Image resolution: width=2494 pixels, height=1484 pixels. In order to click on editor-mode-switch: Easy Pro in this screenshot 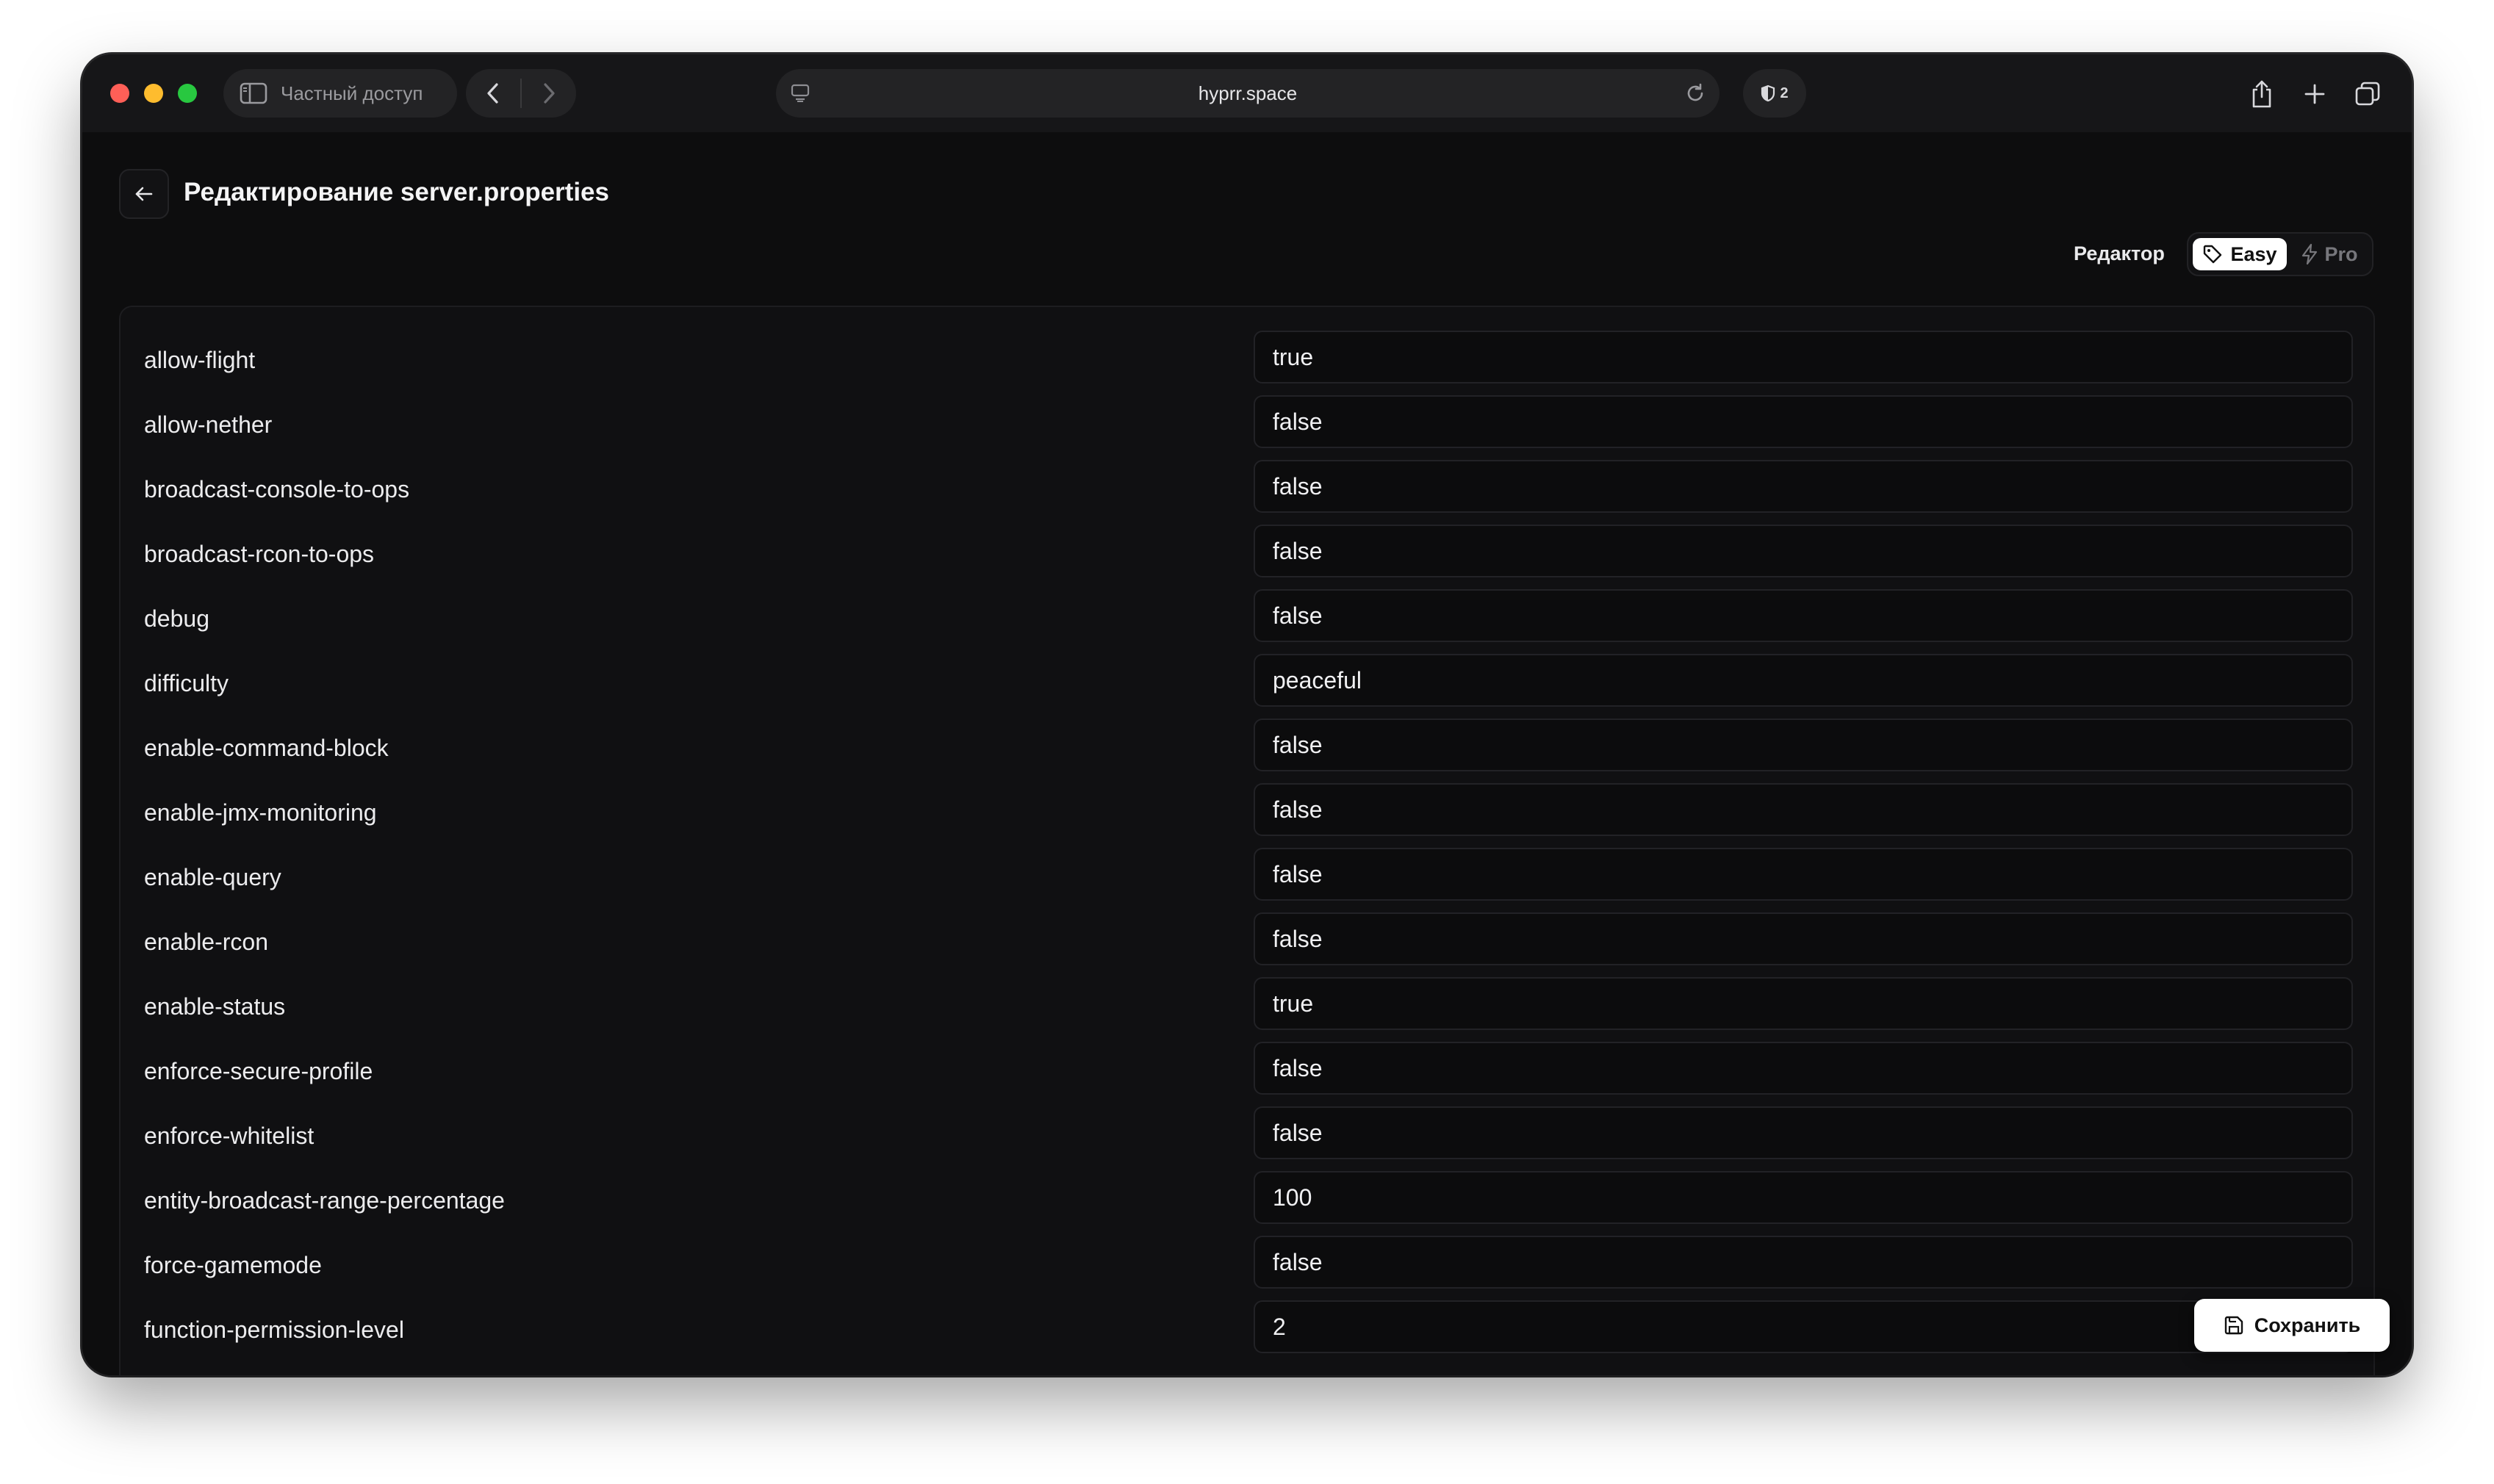, I will do `click(2280, 254)`.